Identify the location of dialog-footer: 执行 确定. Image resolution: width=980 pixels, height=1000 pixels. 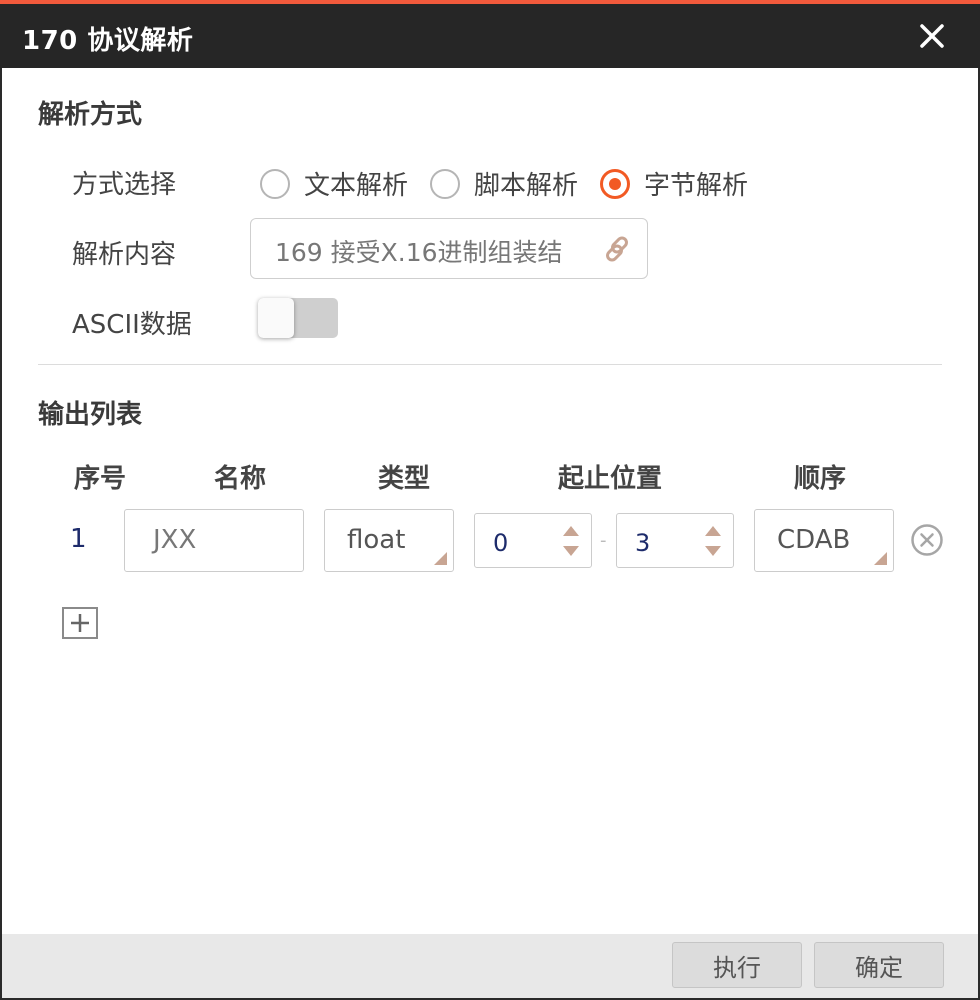
(490, 966).